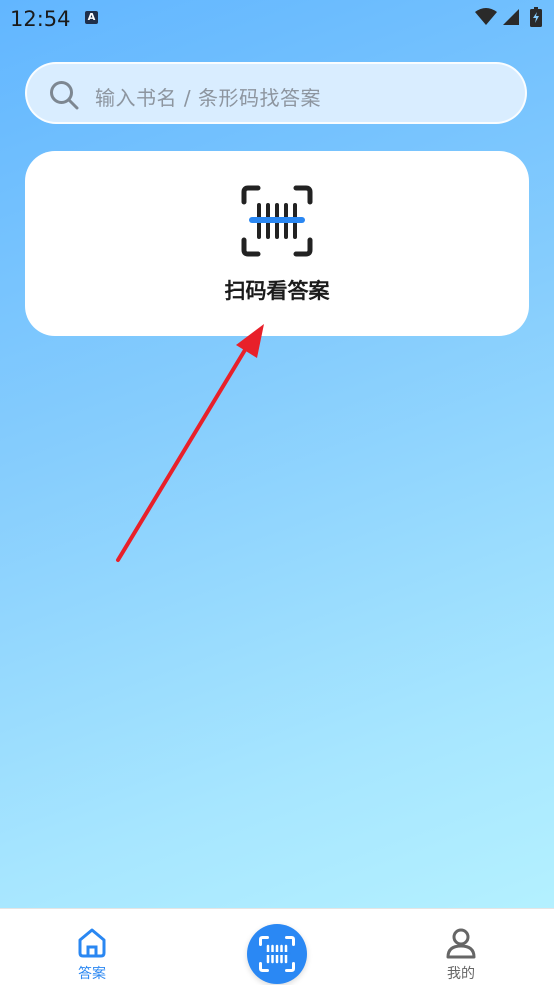 Image resolution: width=554 pixels, height=985 pixels. I want to click on nav-tab-mine-label: 我的, so click(461, 974).